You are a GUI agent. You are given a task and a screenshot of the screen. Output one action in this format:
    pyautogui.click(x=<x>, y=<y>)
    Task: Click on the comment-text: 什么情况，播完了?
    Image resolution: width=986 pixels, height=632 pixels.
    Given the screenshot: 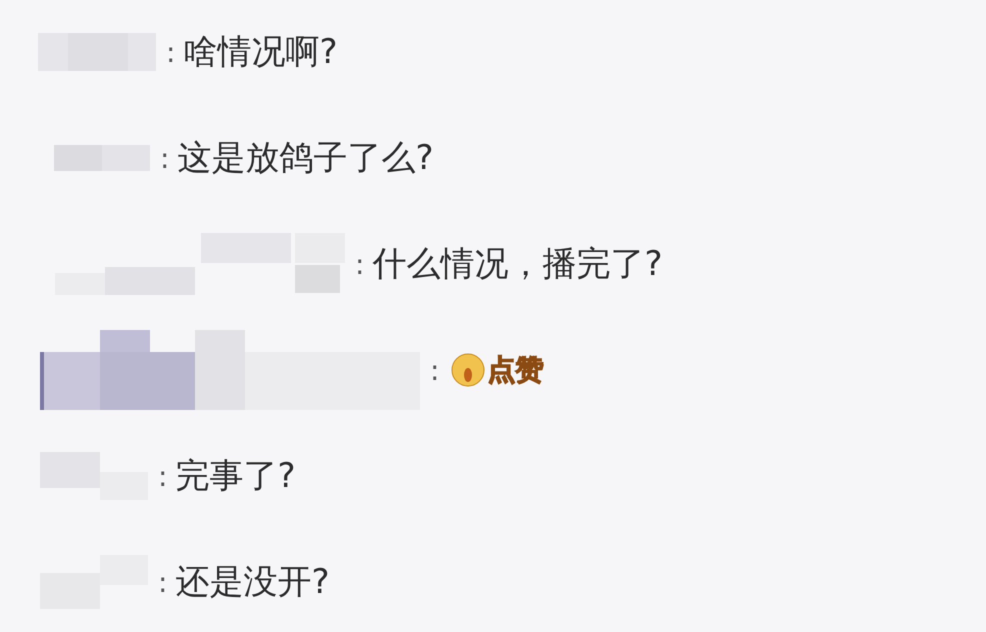 What is the action you would take?
    pyautogui.click(x=517, y=264)
    